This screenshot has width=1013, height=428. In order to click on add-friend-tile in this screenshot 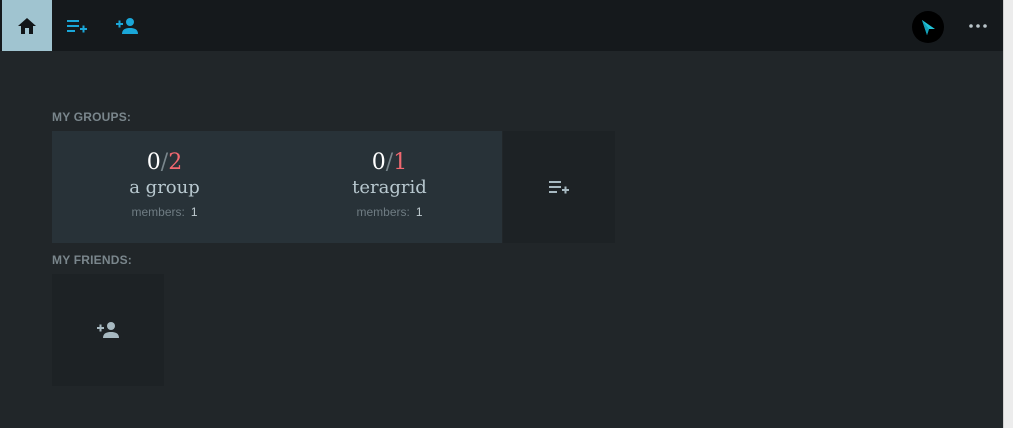, I will do `click(108, 330)`.